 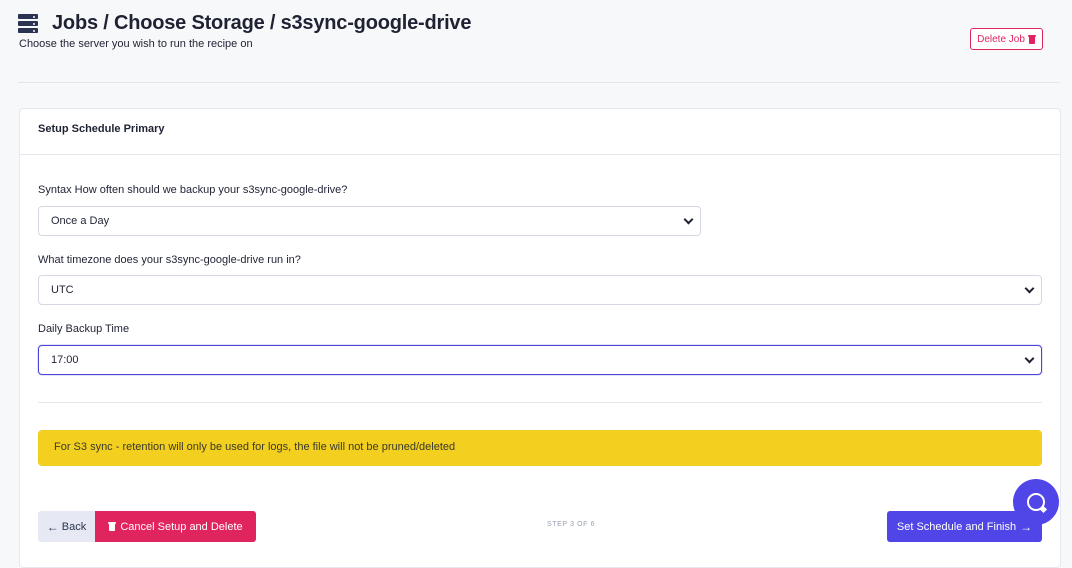 What do you see at coordinates (62, 290) in the screenshot?
I see `timezone-value: UTC` at bounding box center [62, 290].